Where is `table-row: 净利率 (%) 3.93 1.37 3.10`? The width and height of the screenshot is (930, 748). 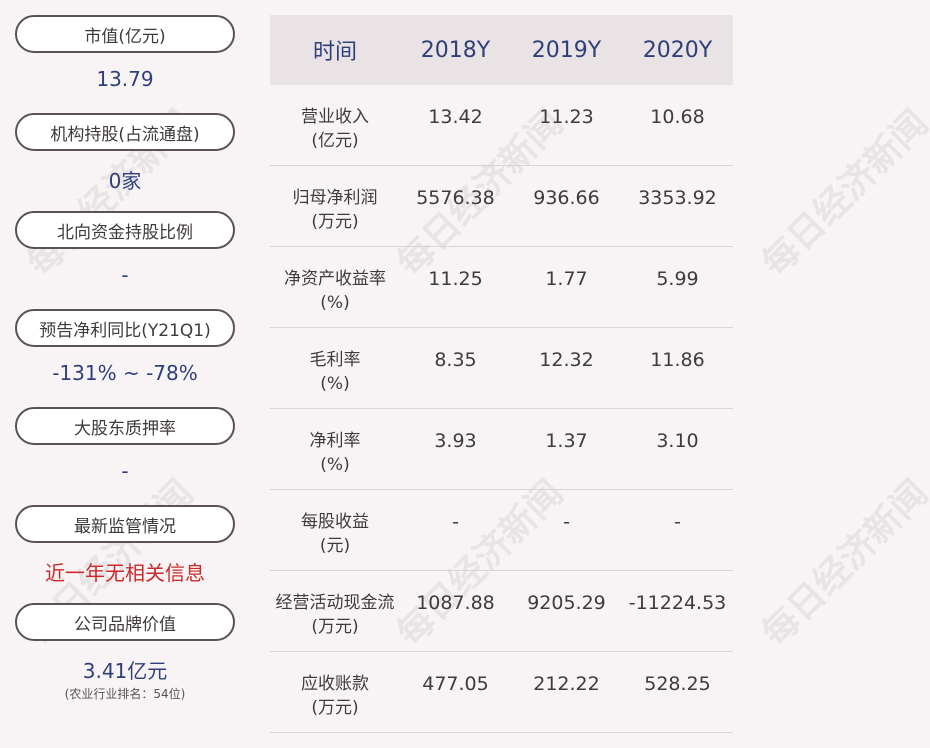 table-row: 净利率 (%) 3.93 1.37 3.10 is located at coordinates (501, 449).